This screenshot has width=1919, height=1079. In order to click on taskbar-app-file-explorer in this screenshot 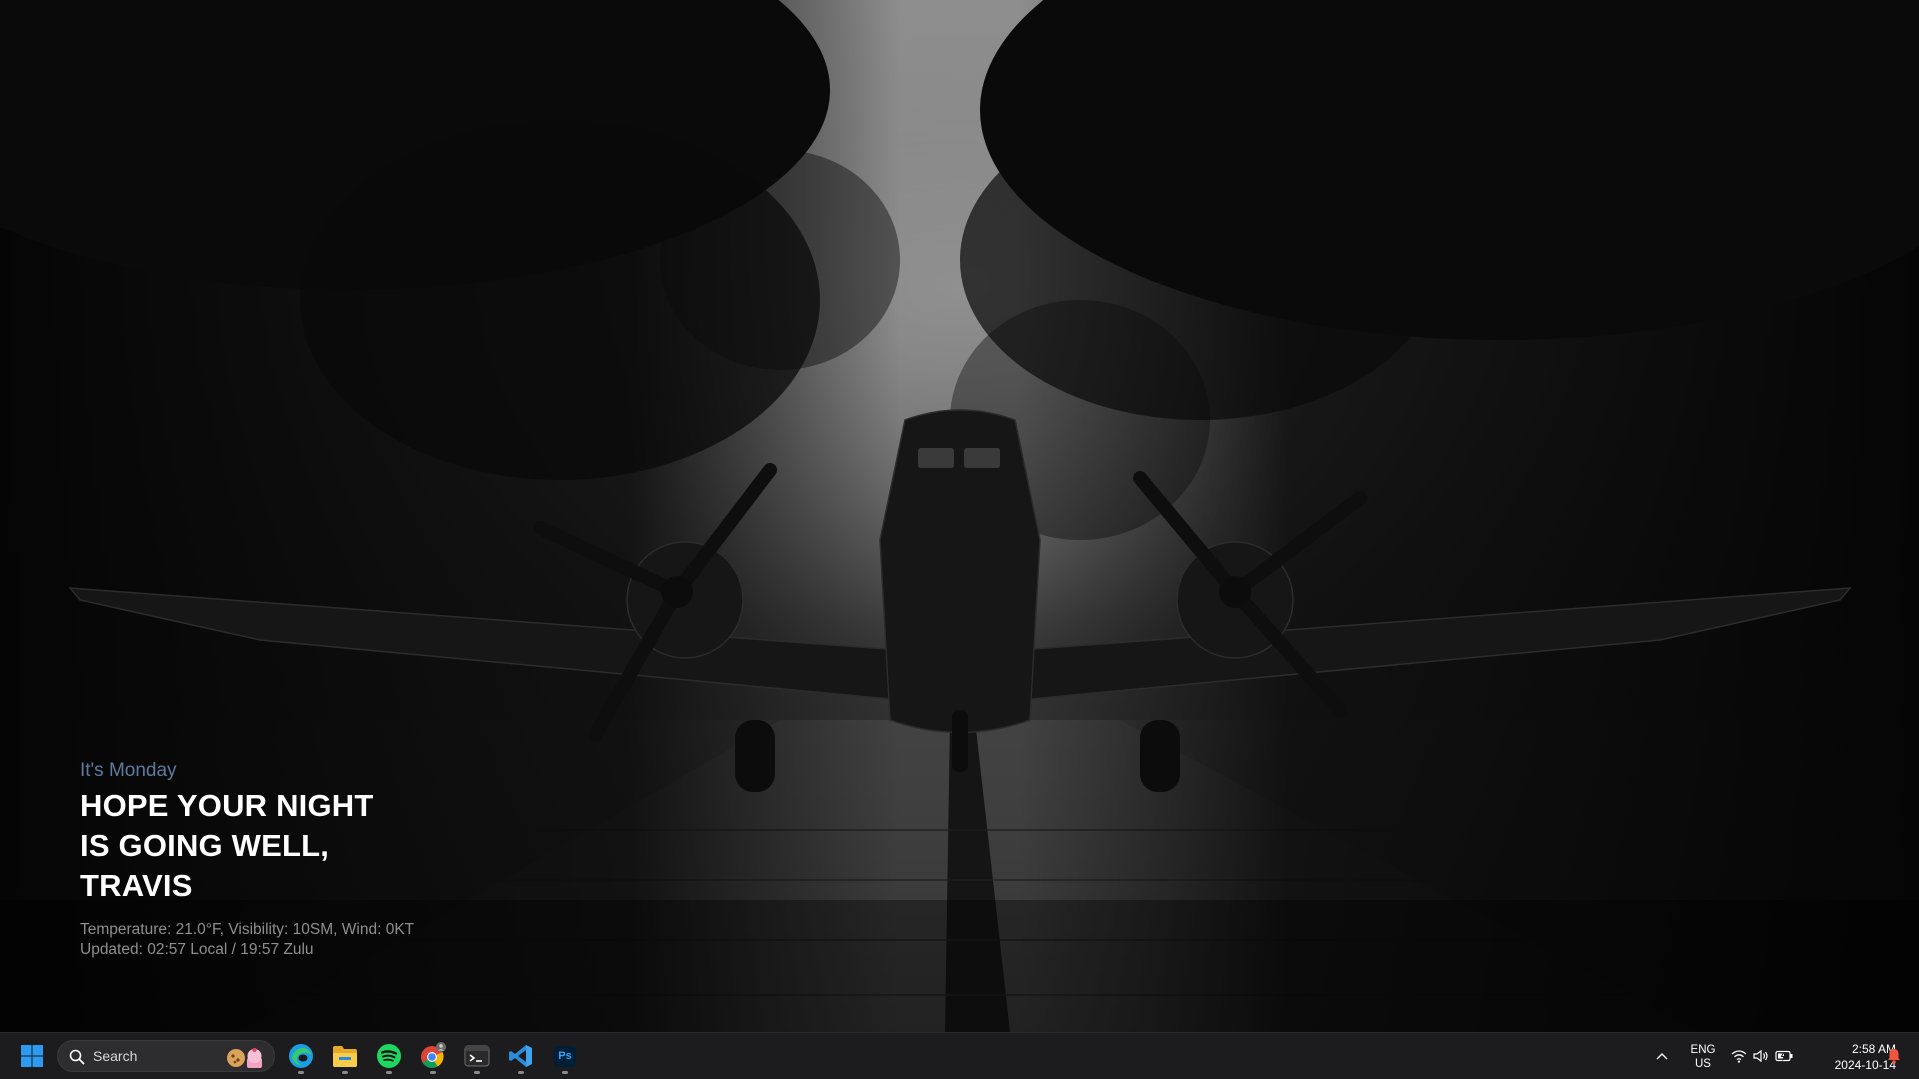, I will do `click(345, 1056)`.